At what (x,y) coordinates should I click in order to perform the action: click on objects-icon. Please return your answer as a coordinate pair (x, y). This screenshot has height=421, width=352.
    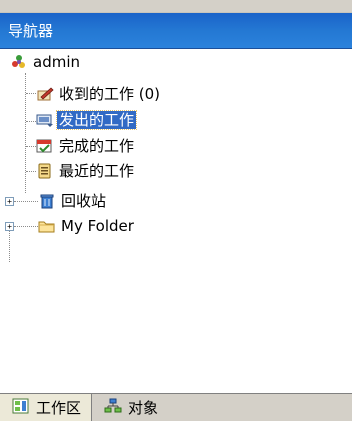
    Looking at the image, I should click on (113, 408).